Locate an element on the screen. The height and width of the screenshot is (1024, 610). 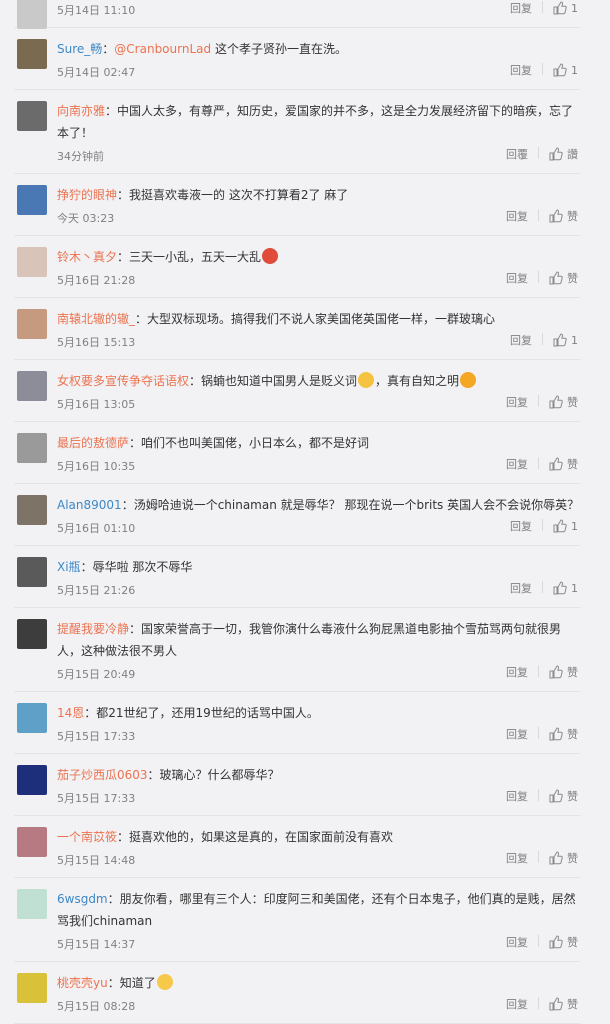
comment-meta: 5月15日 17:33 回复 赞 is located at coordinates (318, 735).